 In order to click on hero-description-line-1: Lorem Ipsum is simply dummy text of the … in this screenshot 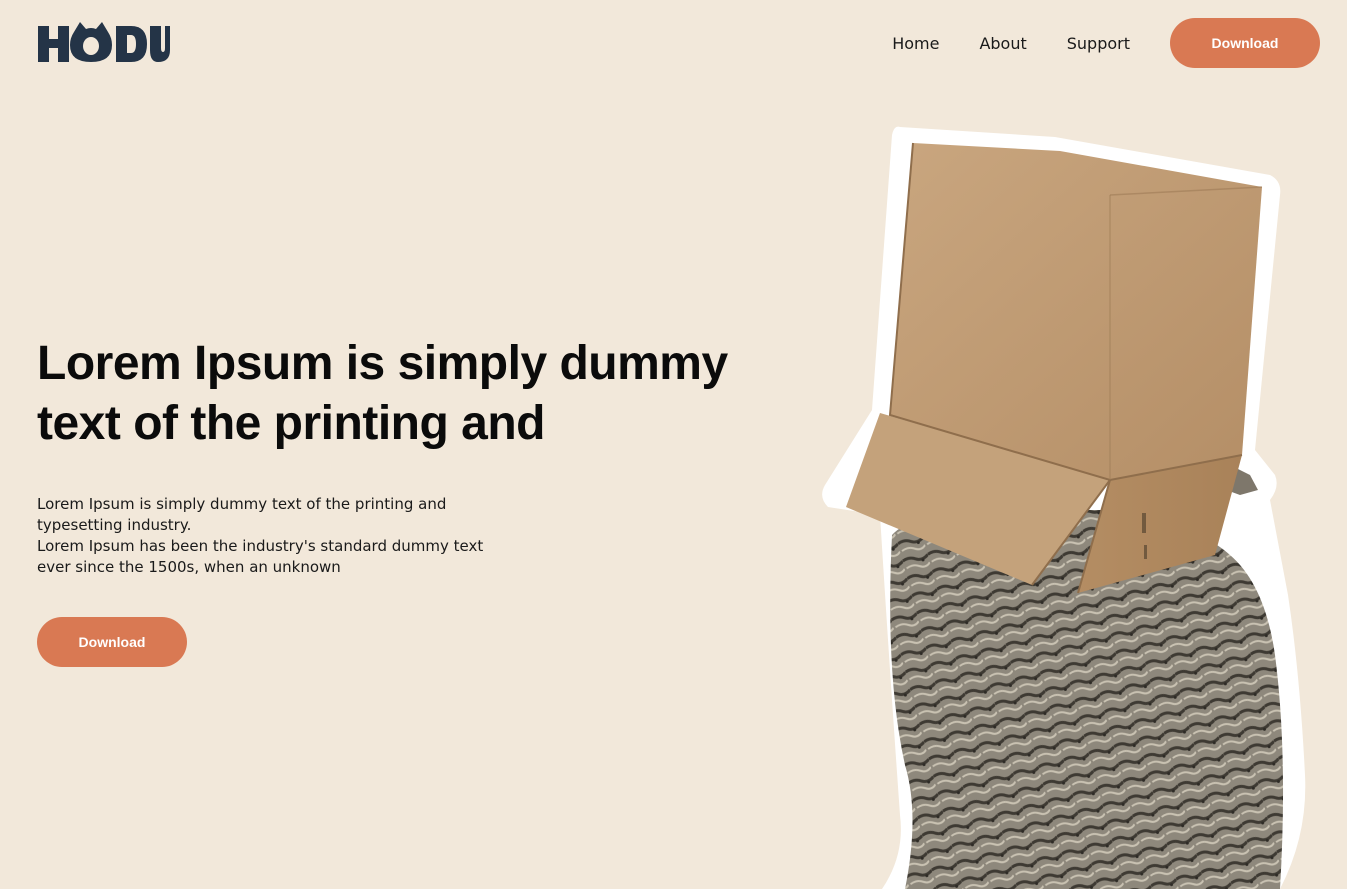, I will do `click(242, 514)`.